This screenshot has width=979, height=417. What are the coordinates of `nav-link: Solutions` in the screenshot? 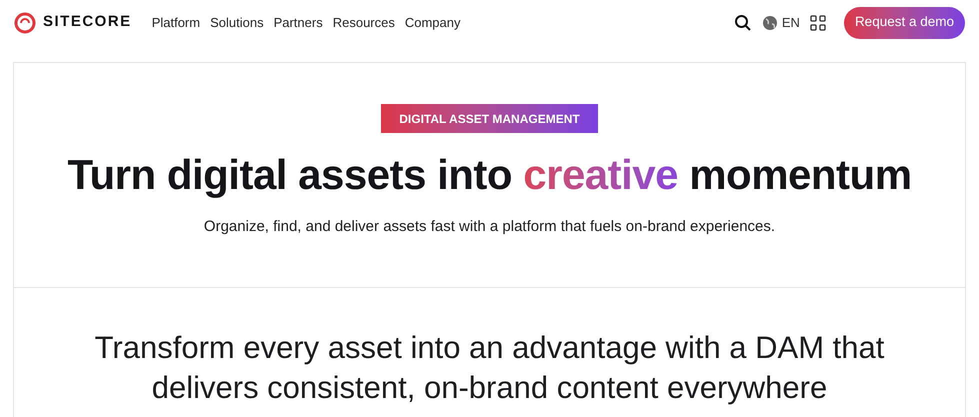 It's located at (237, 22).